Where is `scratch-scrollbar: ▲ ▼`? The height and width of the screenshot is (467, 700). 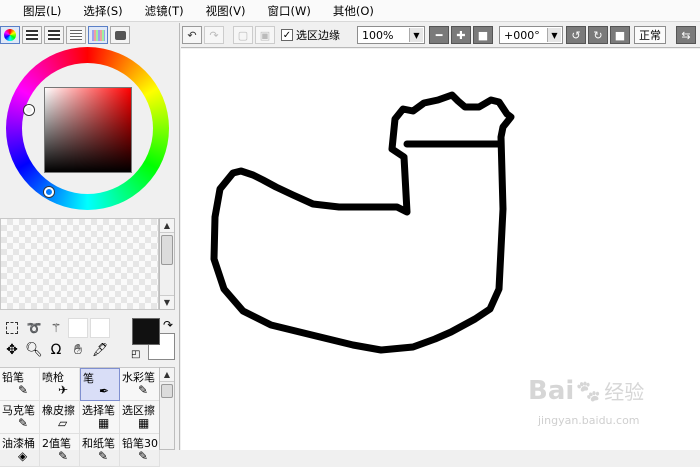
scratch-scrollbar: ▲ ▼ is located at coordinates (167, 264).